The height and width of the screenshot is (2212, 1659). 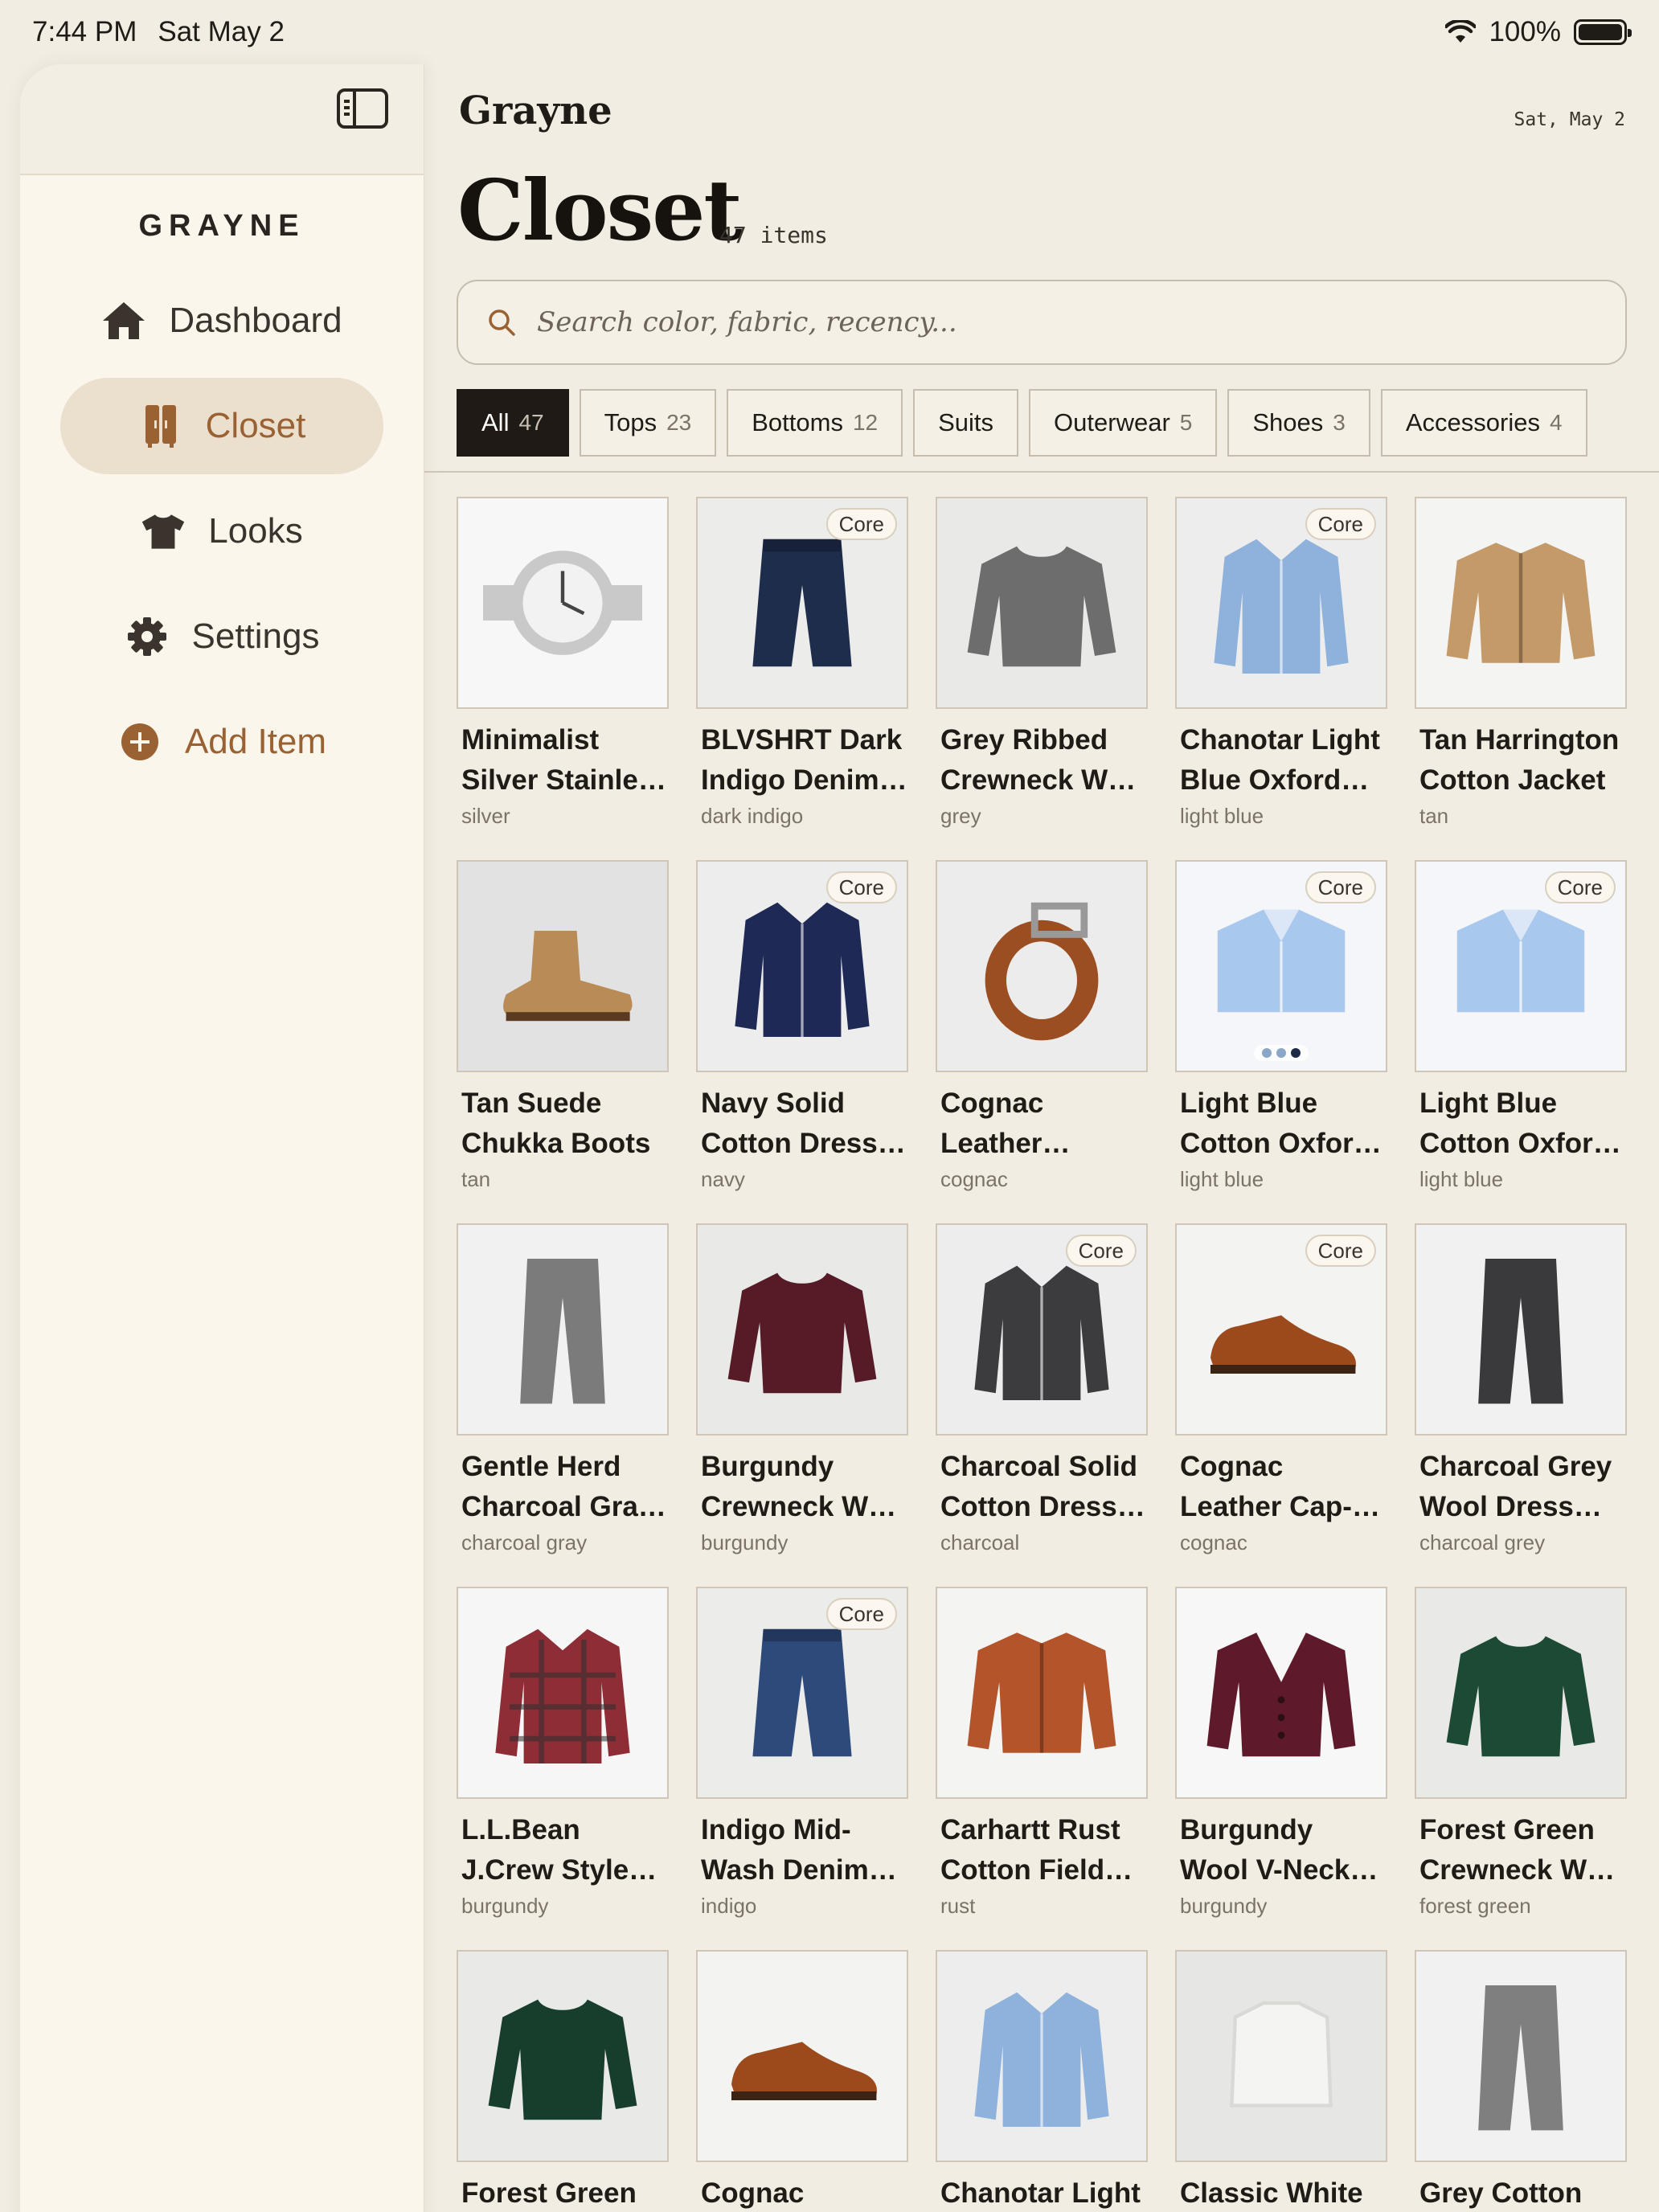 I want to click on closet-item-card: Tan Suede Chukka Boots tan, so click(x=563, y=1032).